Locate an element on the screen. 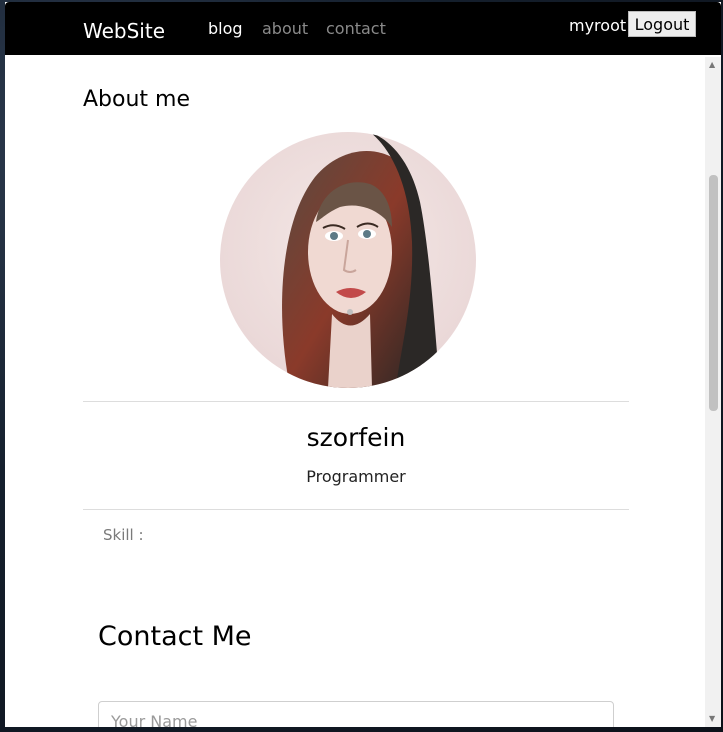 The image size is (723, 732). username-label: myroot is located at coordinates (598, 25).